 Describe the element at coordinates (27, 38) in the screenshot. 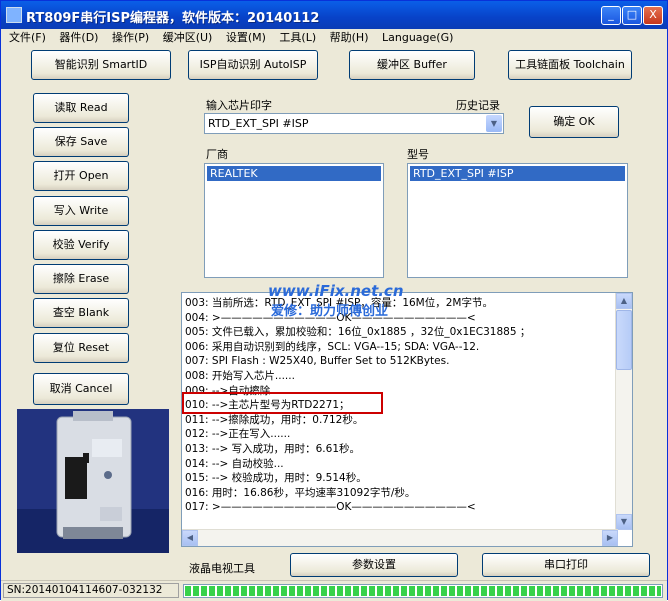

I see `menu-file: 文件(F)` at that location.